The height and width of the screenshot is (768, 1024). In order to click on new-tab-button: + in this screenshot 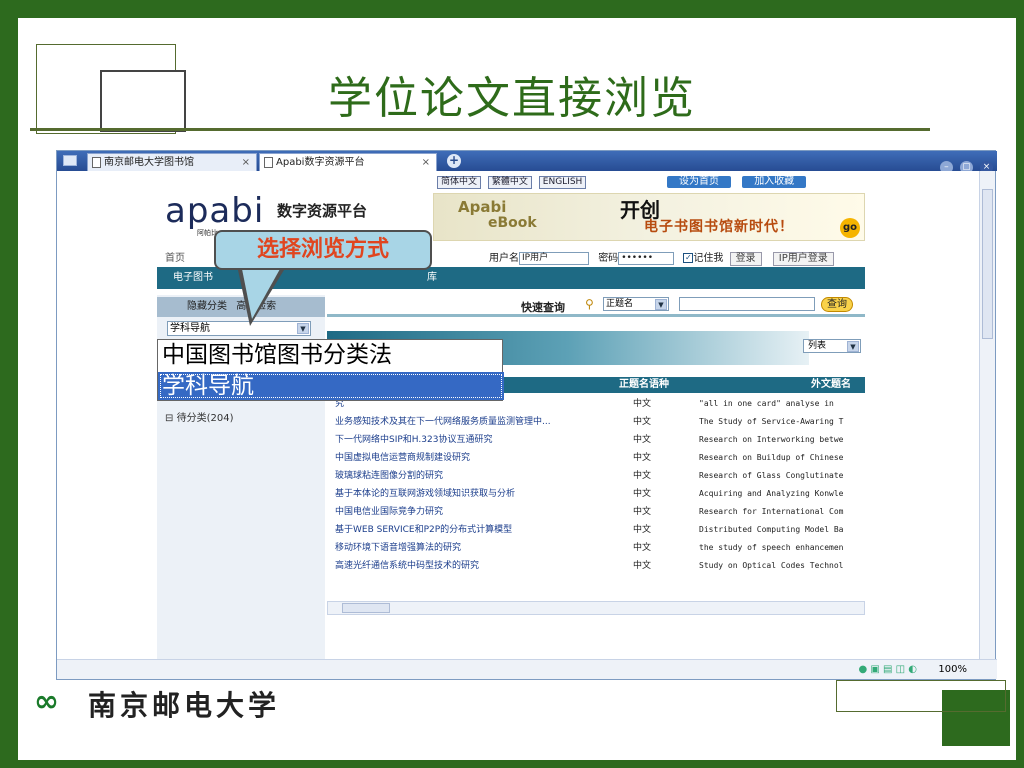, I will do `click(454, 161)`.